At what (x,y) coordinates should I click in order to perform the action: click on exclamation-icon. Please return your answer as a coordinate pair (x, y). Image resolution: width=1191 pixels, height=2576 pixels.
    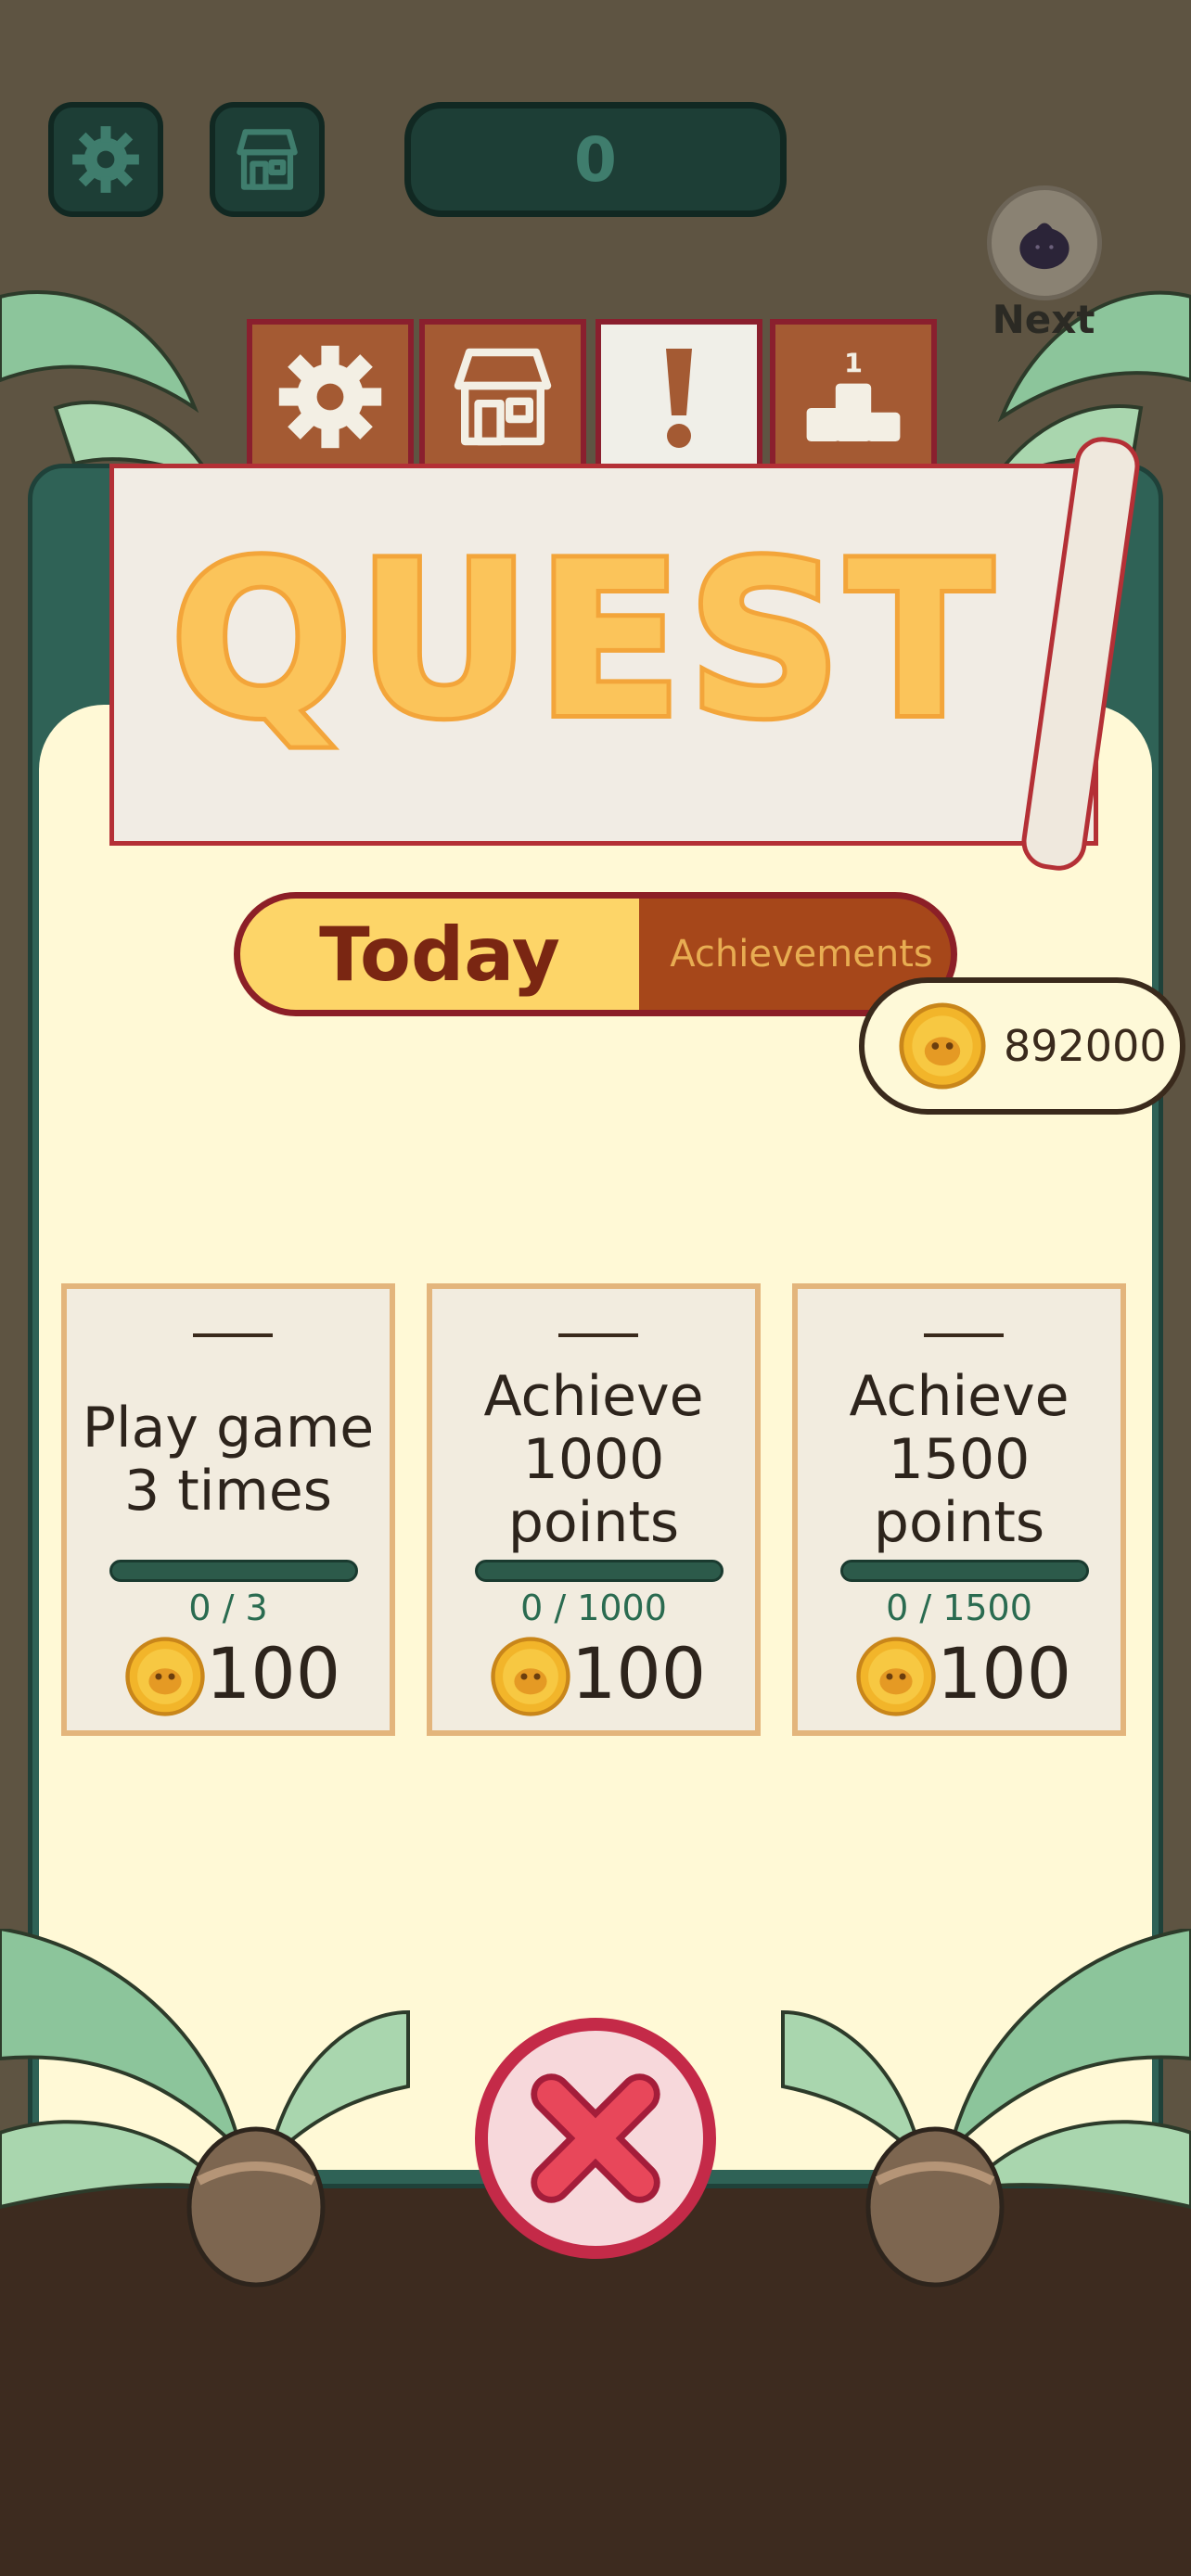
    Looking at the image, I should click on (679, 398).